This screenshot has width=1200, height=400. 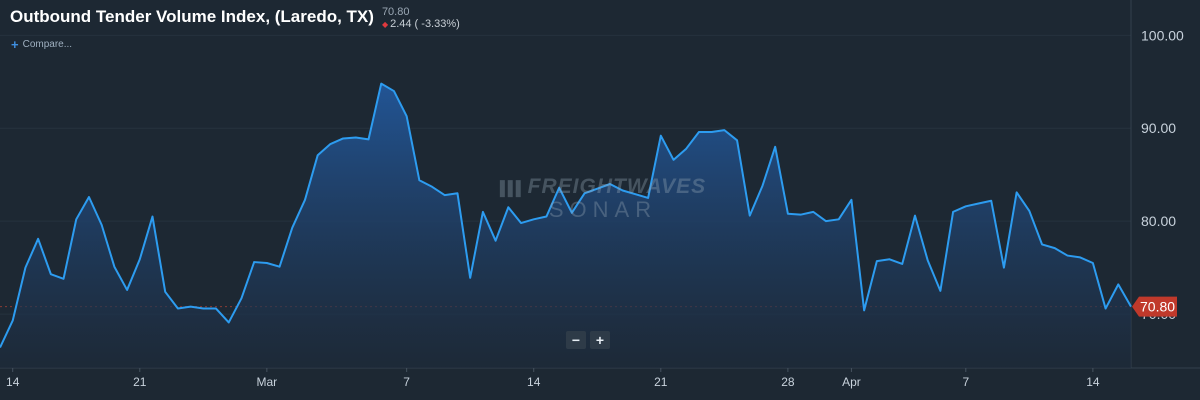 I want to click on x-tick-label-8: 7, so click(x=965, y=382).